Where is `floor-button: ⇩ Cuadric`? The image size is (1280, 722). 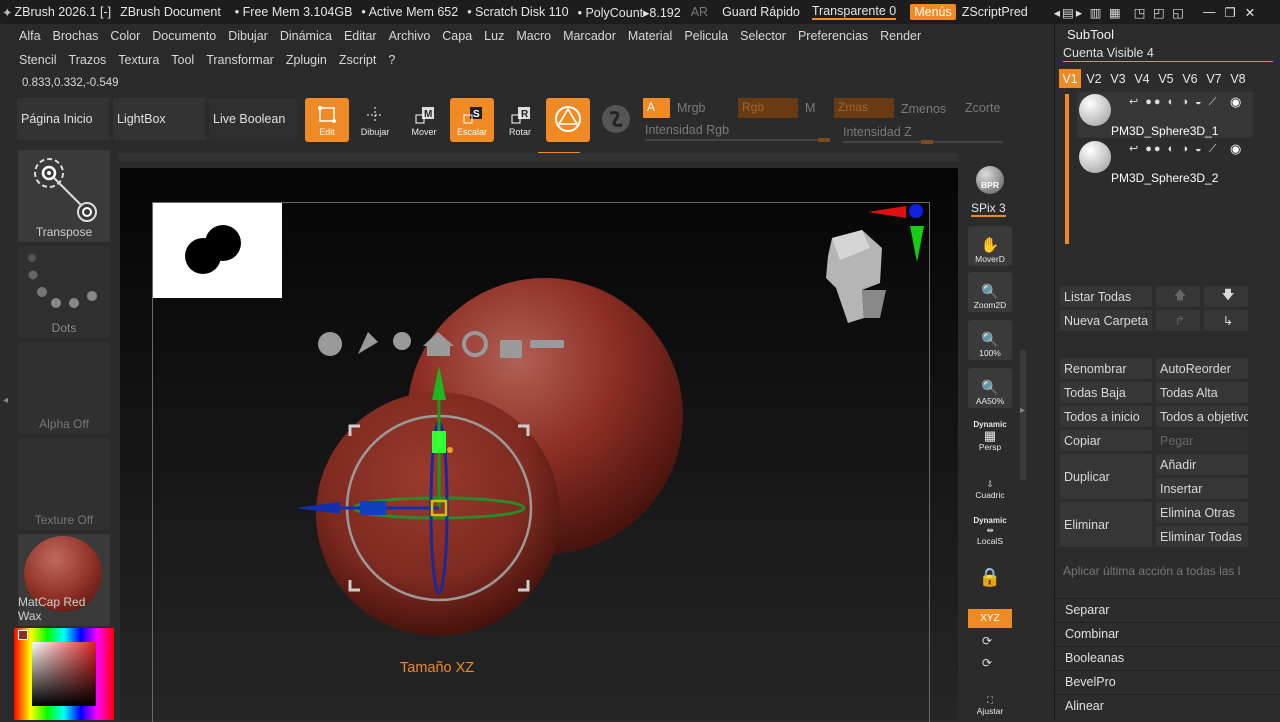 floor-button: ⇩ Cuadric is located at coordinates (990, 482).